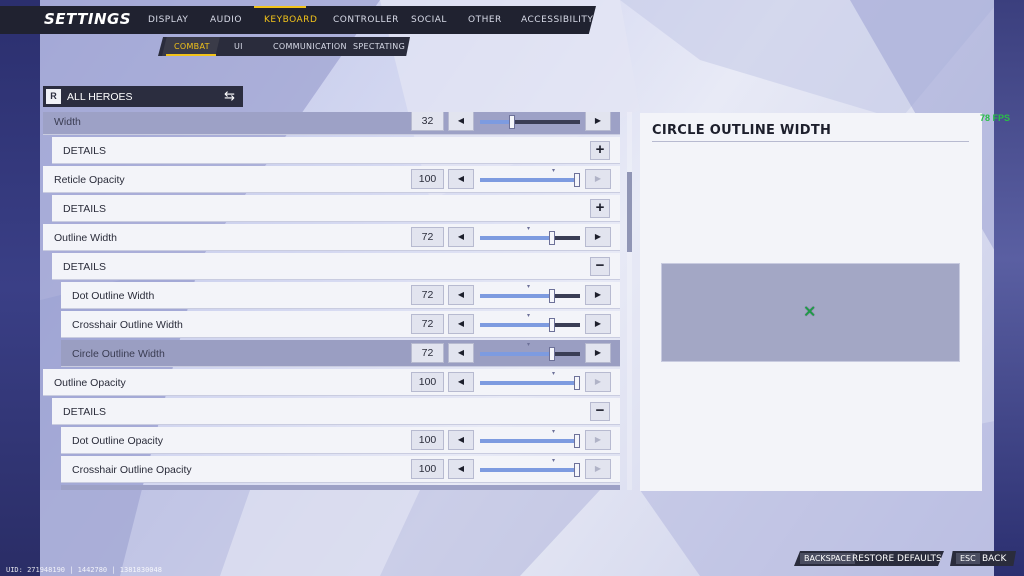 This screenshot has height=576, width=1024. Describe the element at coordinates (168, 20) in the screenshot. I see `tab-display: DISPLAY` at that location.